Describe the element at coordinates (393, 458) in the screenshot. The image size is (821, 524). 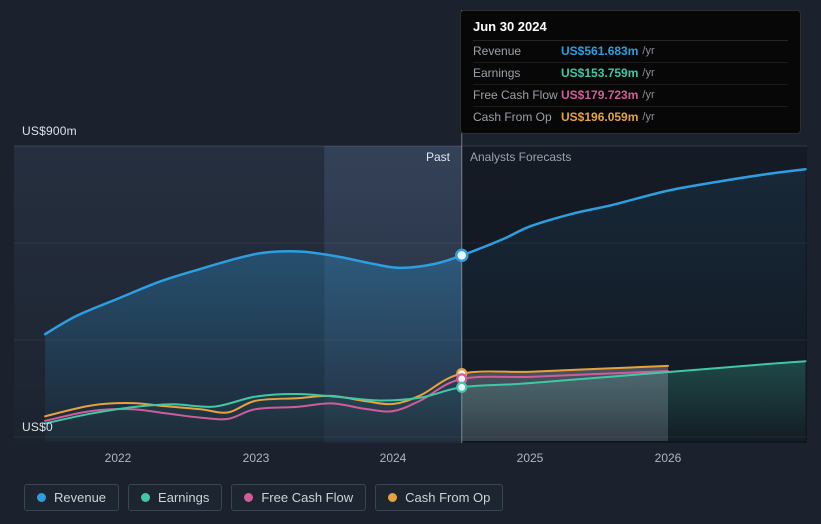
I see `x-tick-2024: 2024` at that location.